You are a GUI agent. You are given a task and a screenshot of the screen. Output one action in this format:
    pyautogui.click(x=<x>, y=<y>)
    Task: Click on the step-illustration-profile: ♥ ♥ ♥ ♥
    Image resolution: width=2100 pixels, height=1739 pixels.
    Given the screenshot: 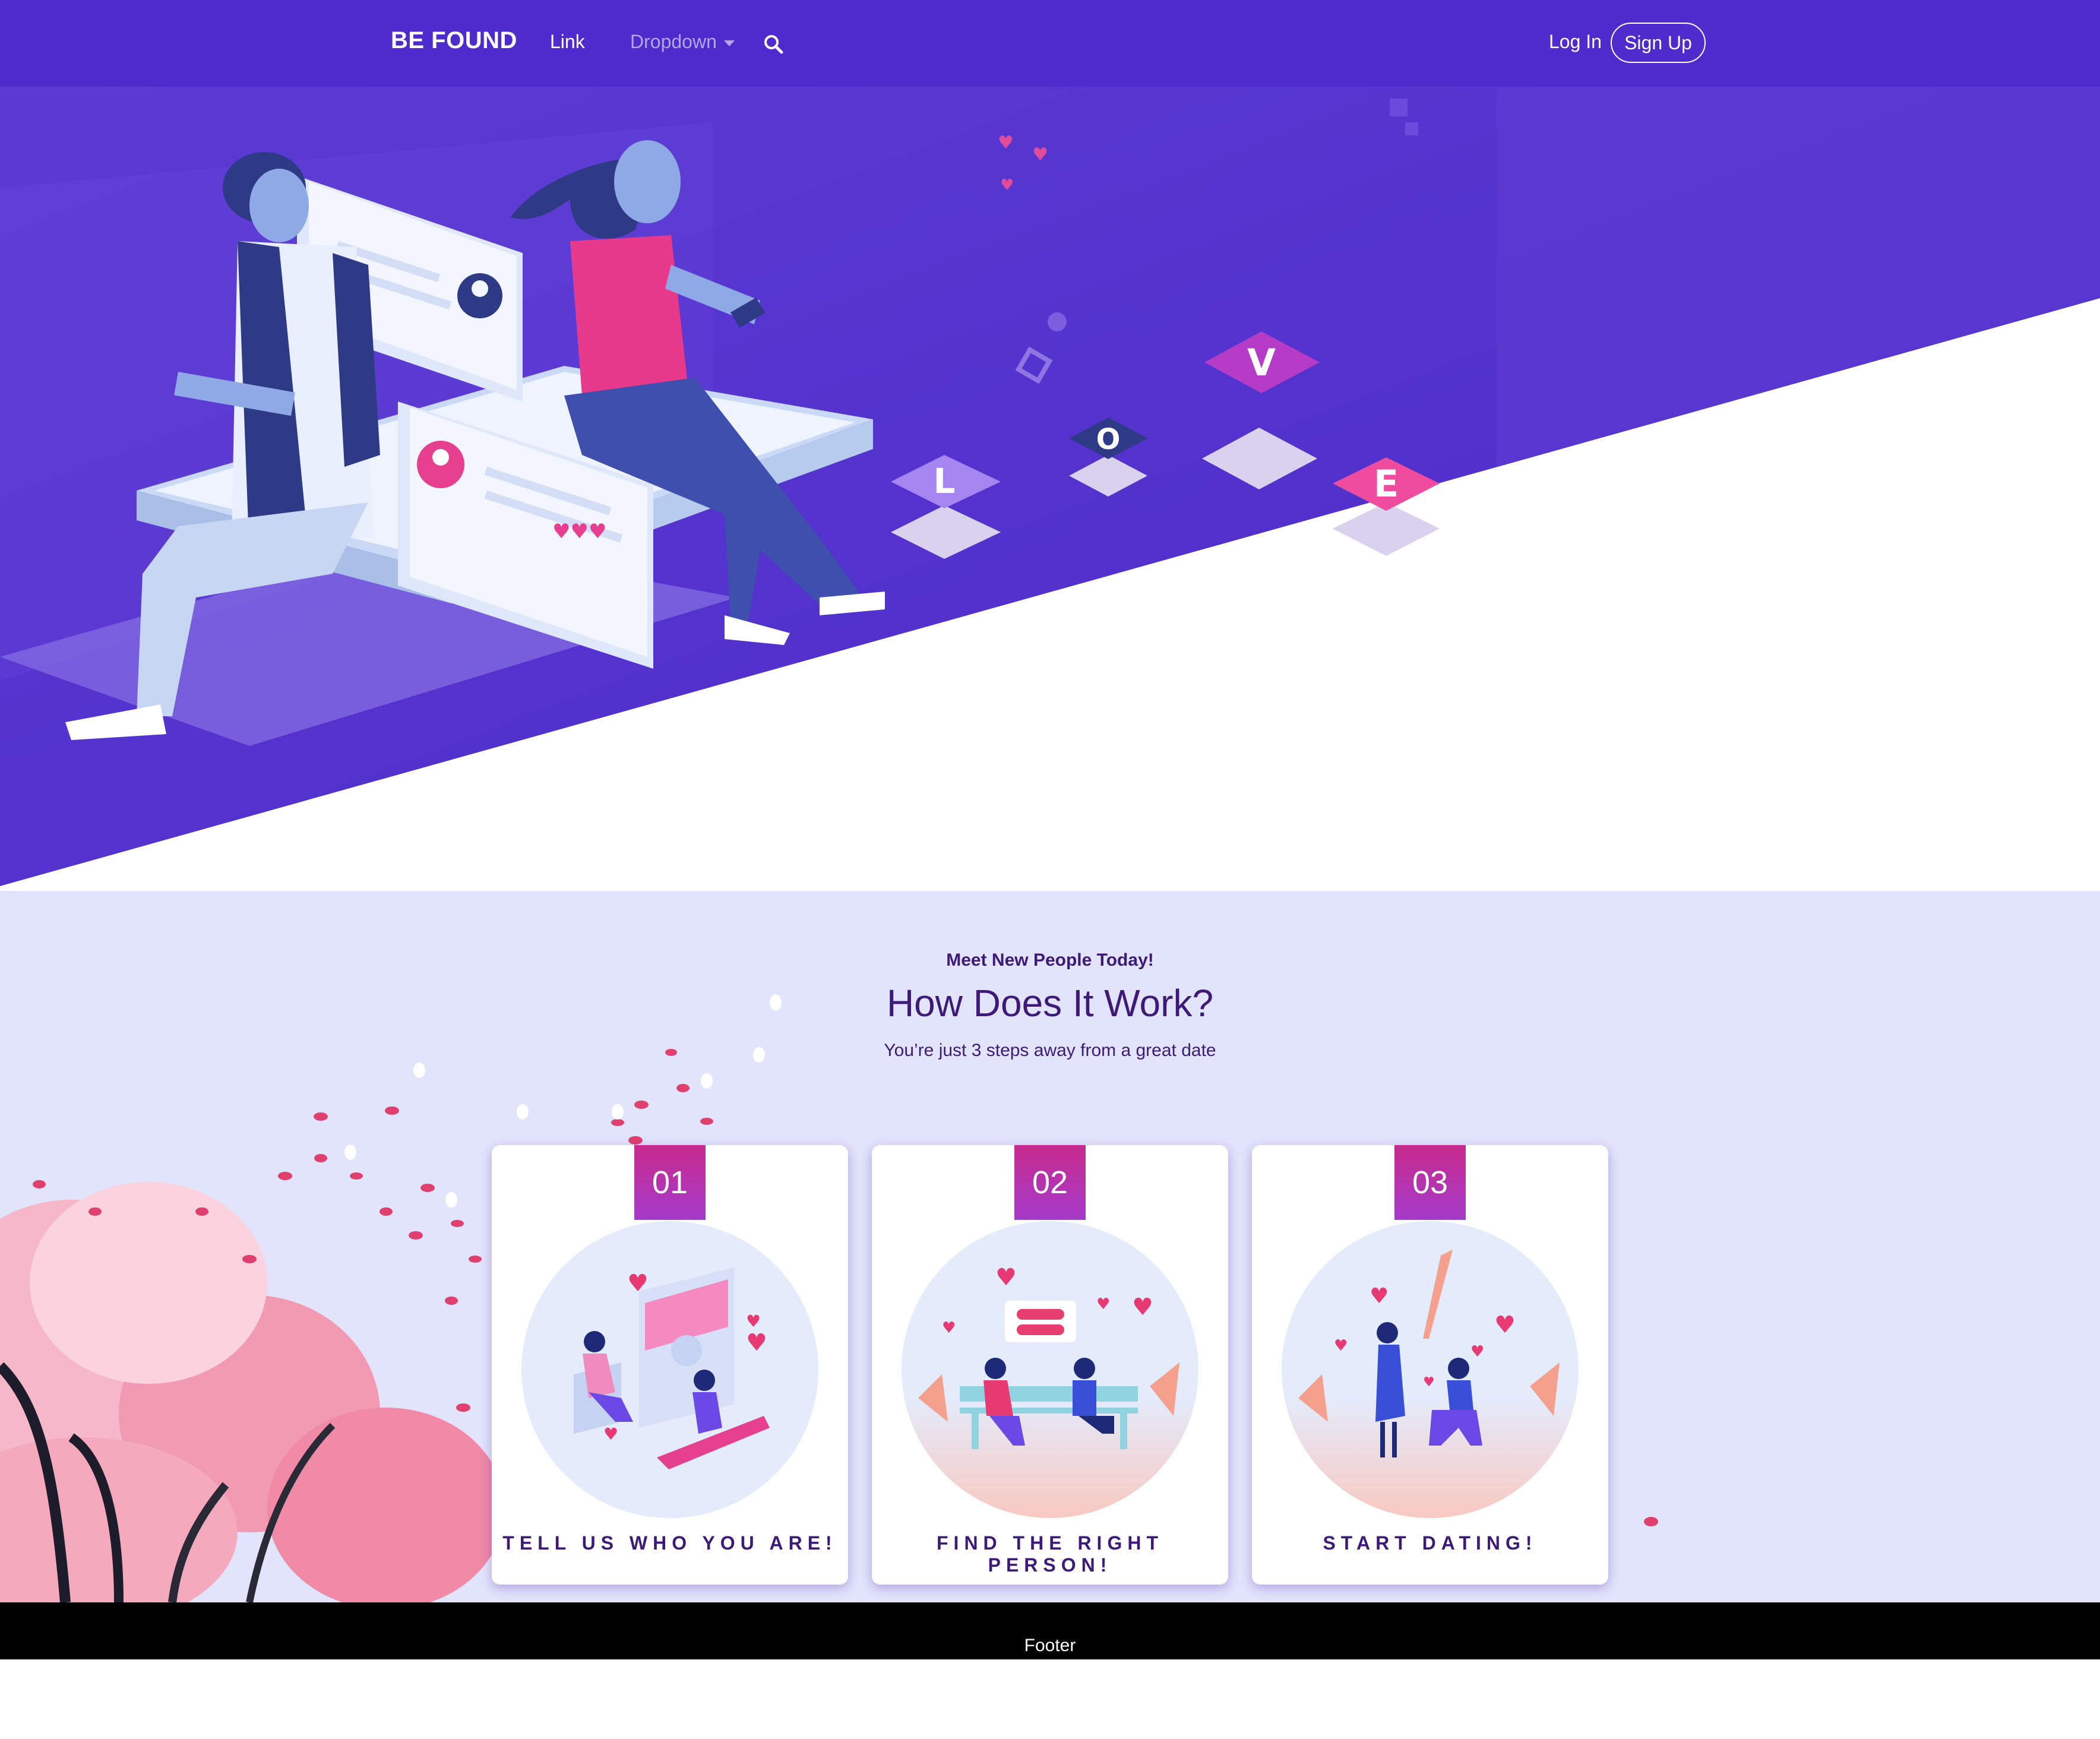 What is the action you would take?
    pyautogui.click(x=669, y=1369)
    